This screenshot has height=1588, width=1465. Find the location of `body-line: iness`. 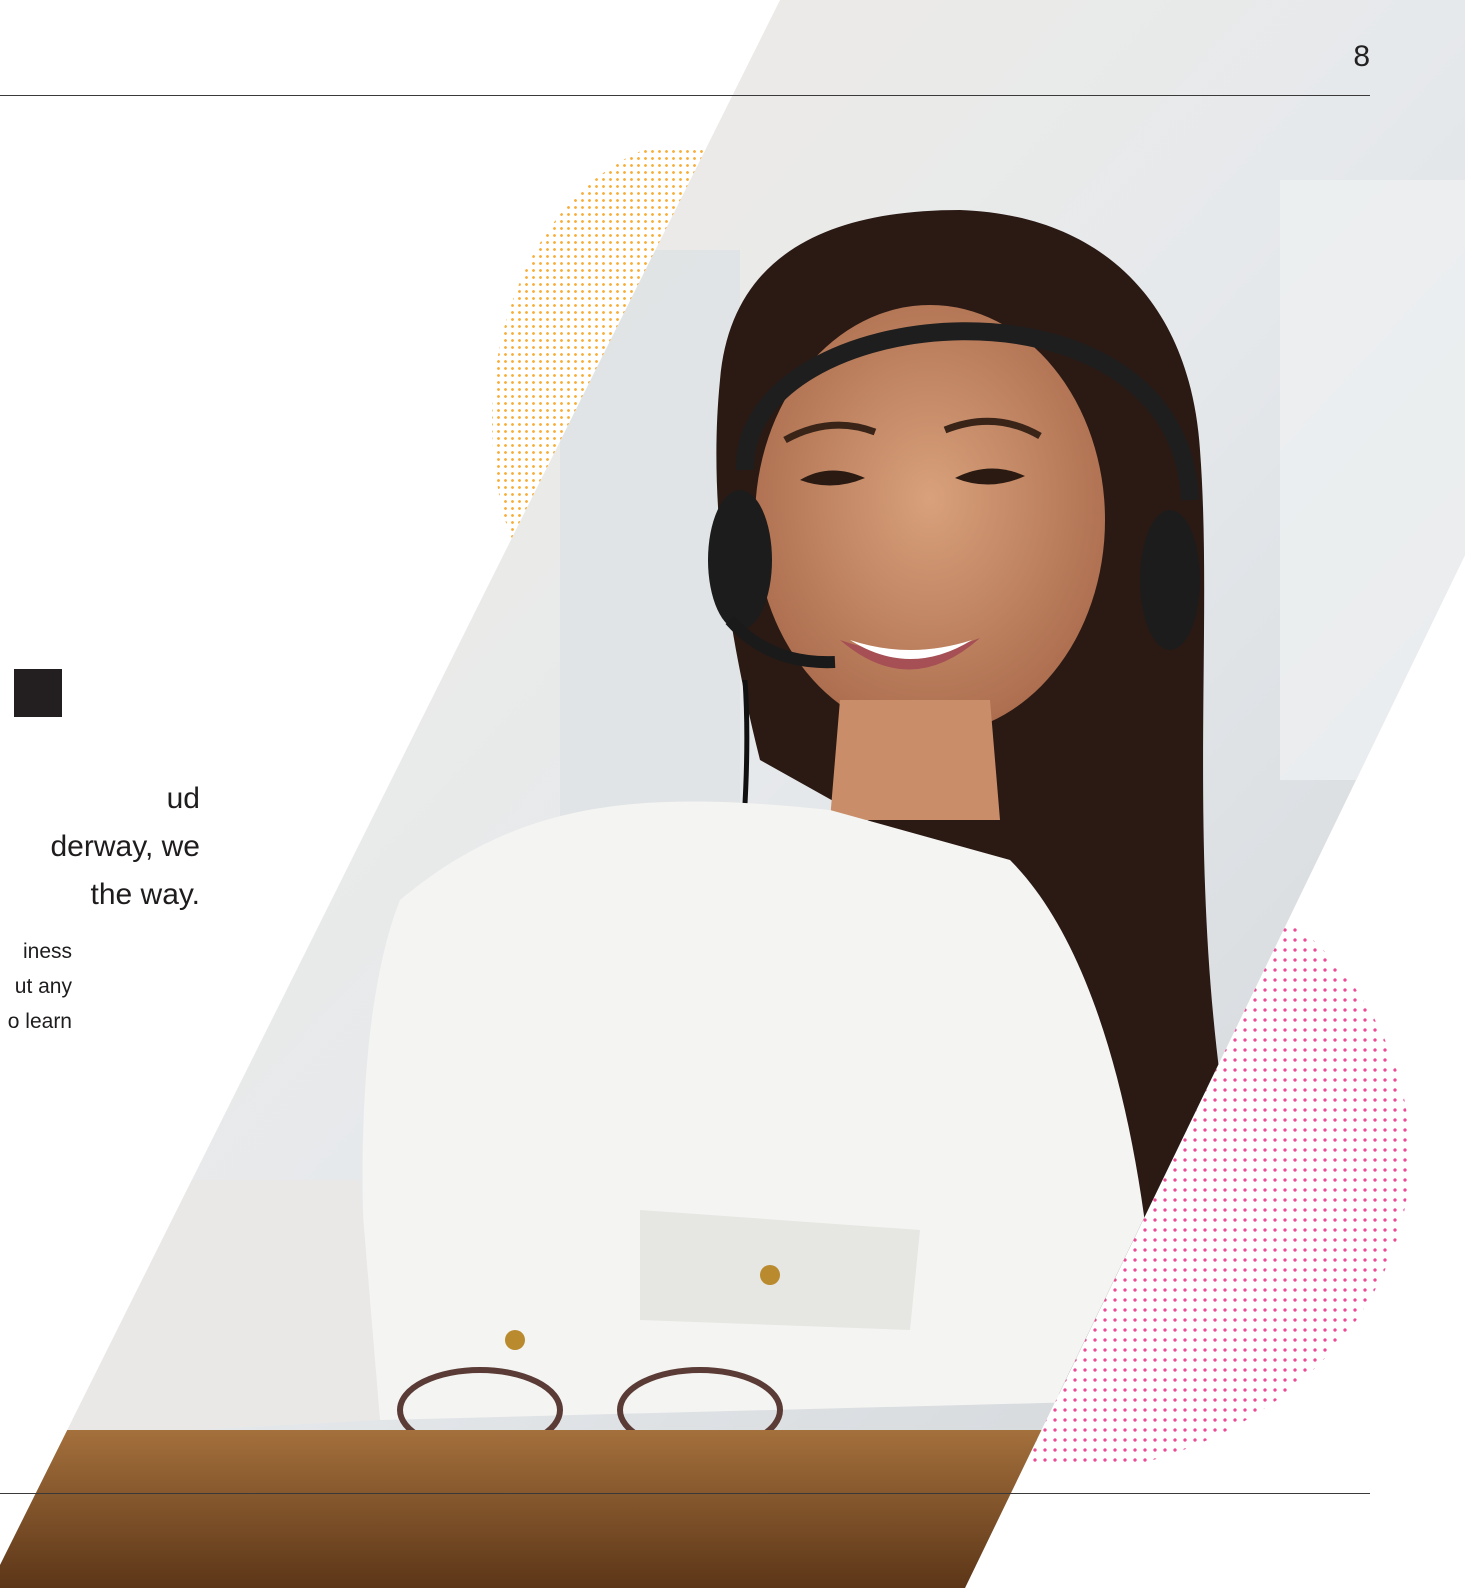

body-line: iness is located at coordinates (47, 951).